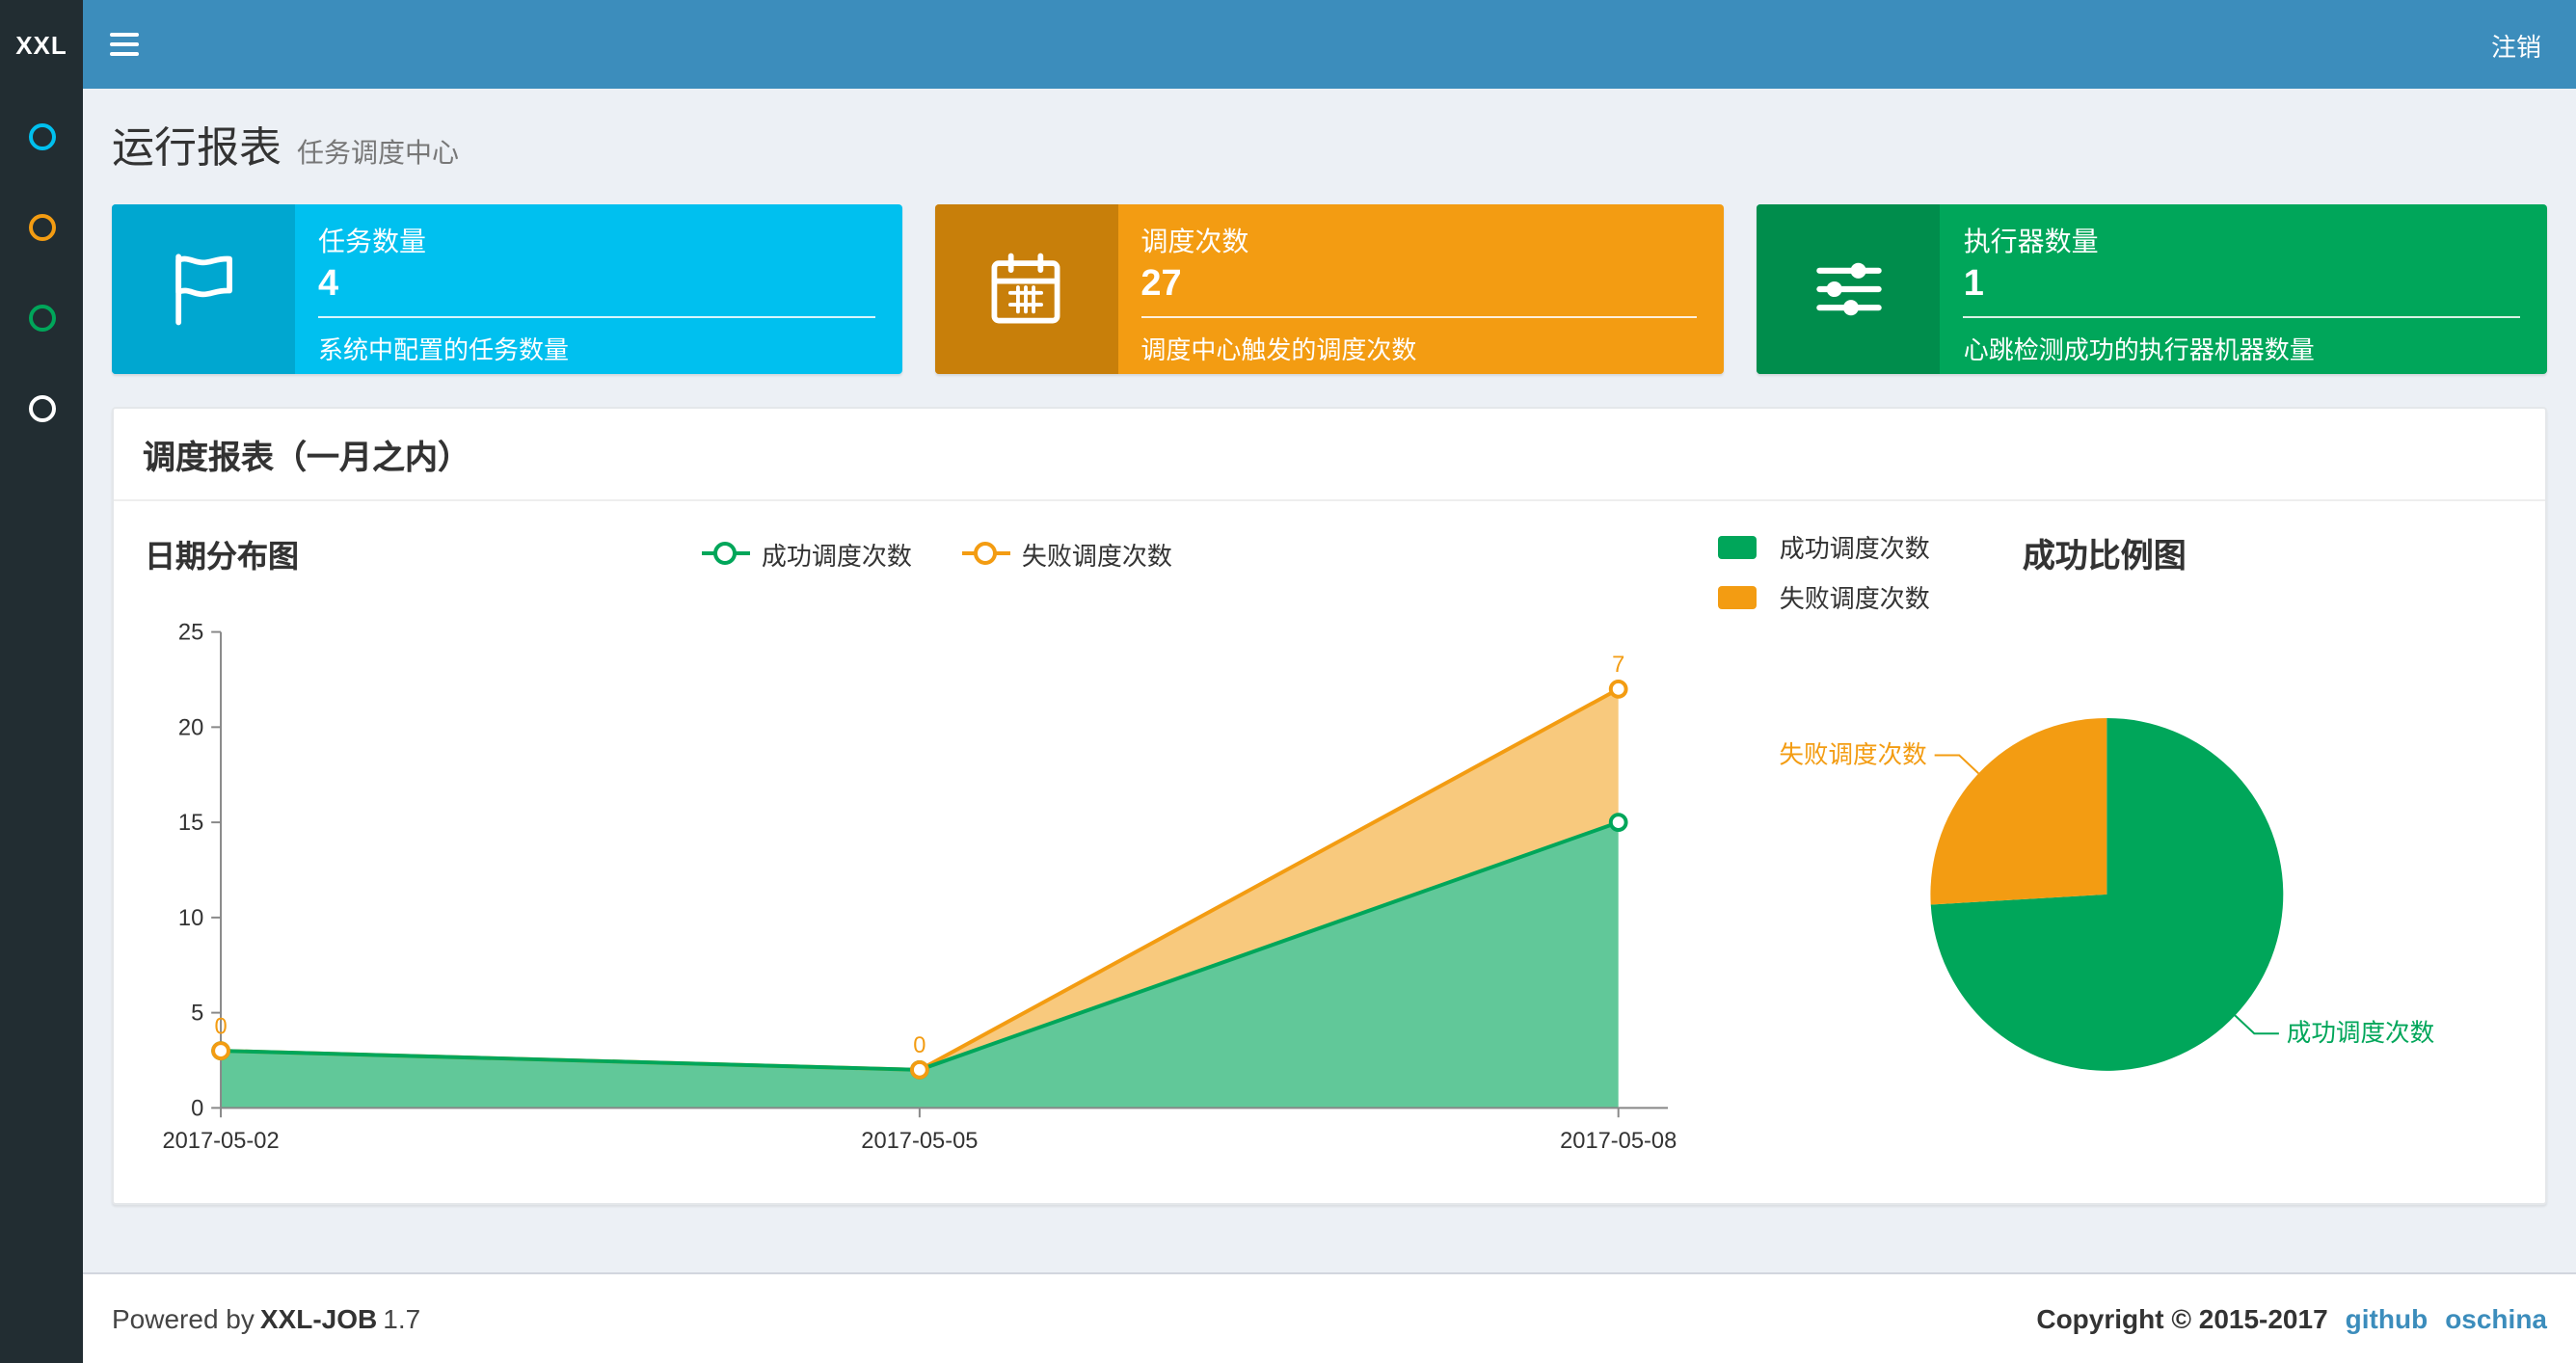 This screenshot has height=1363, width=2576. I want to click on svg-text: 成功调度次数, so click(2360, 1033).